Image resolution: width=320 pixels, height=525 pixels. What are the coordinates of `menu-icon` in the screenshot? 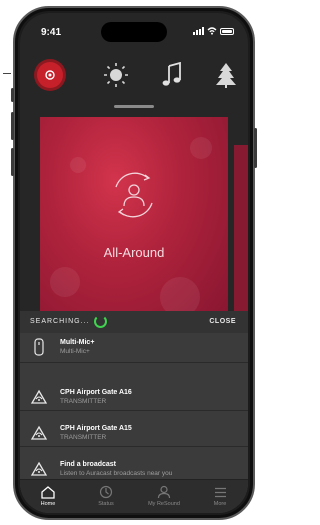 It's located at (220, 492).